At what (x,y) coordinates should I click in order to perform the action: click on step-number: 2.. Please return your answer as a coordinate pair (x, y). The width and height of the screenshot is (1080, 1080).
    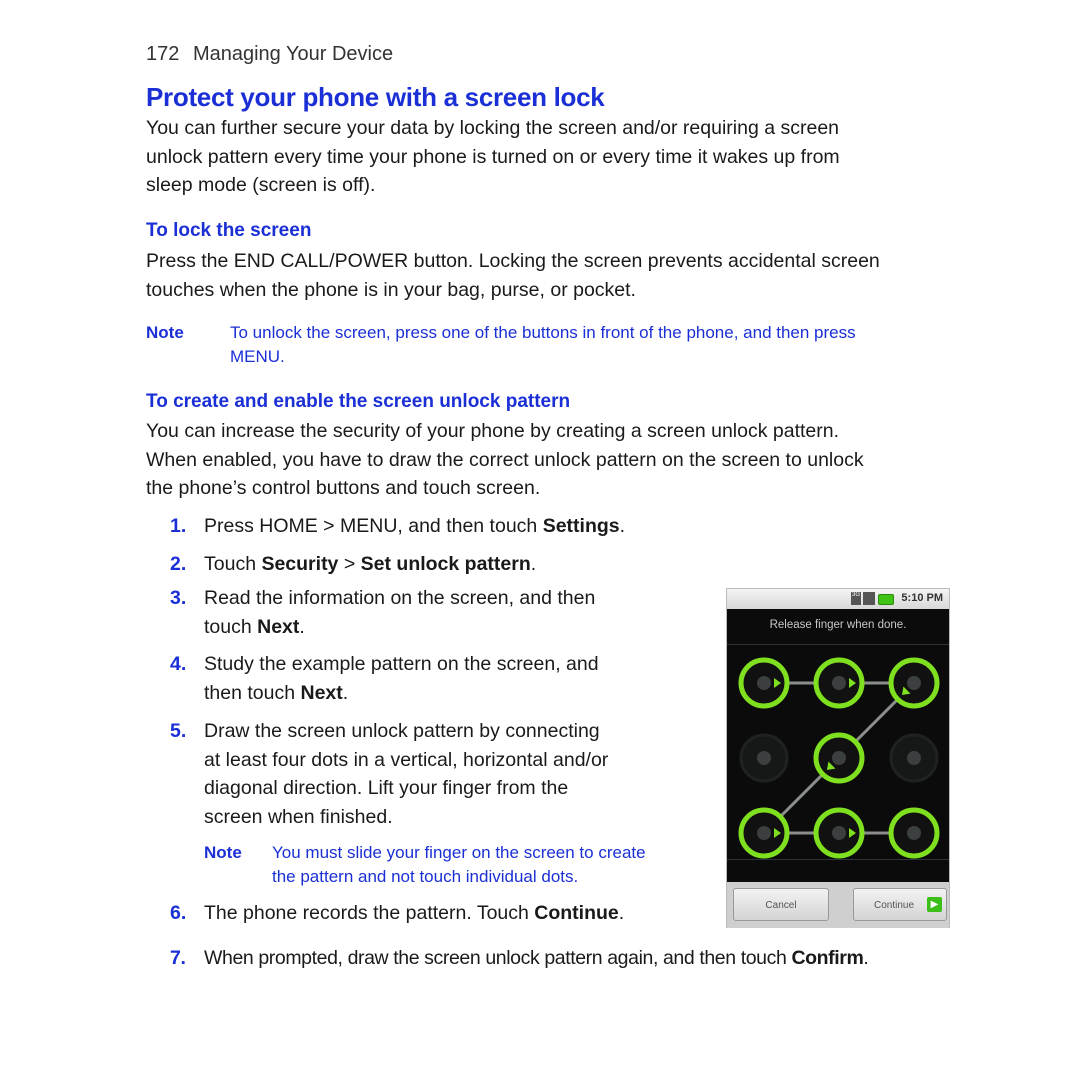
    Looking at the image, I should click on (178, 564).